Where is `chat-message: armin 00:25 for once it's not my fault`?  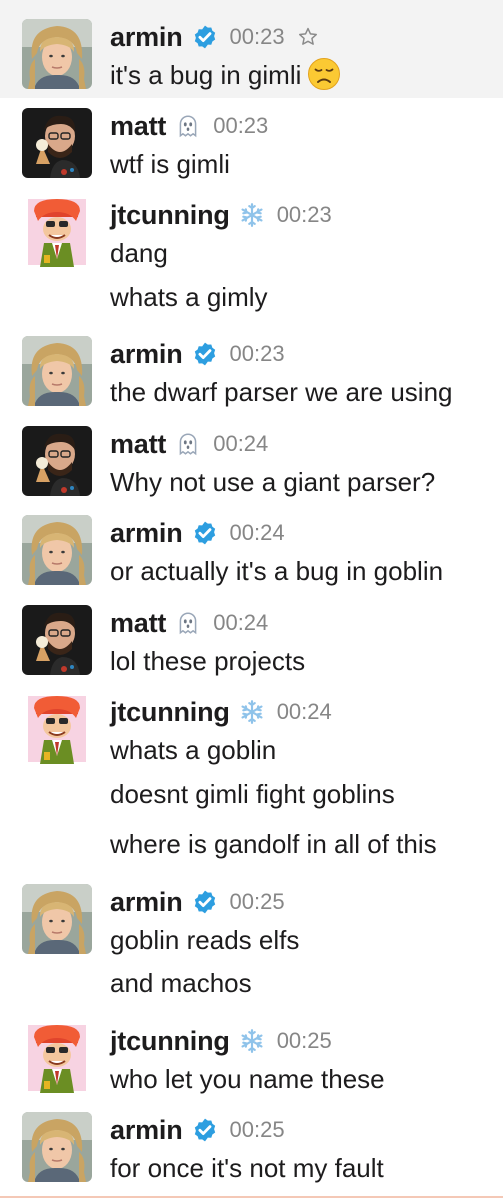
chat-message: armin 00:25 for once it's not my fault is located at coordinates (251, 1152).